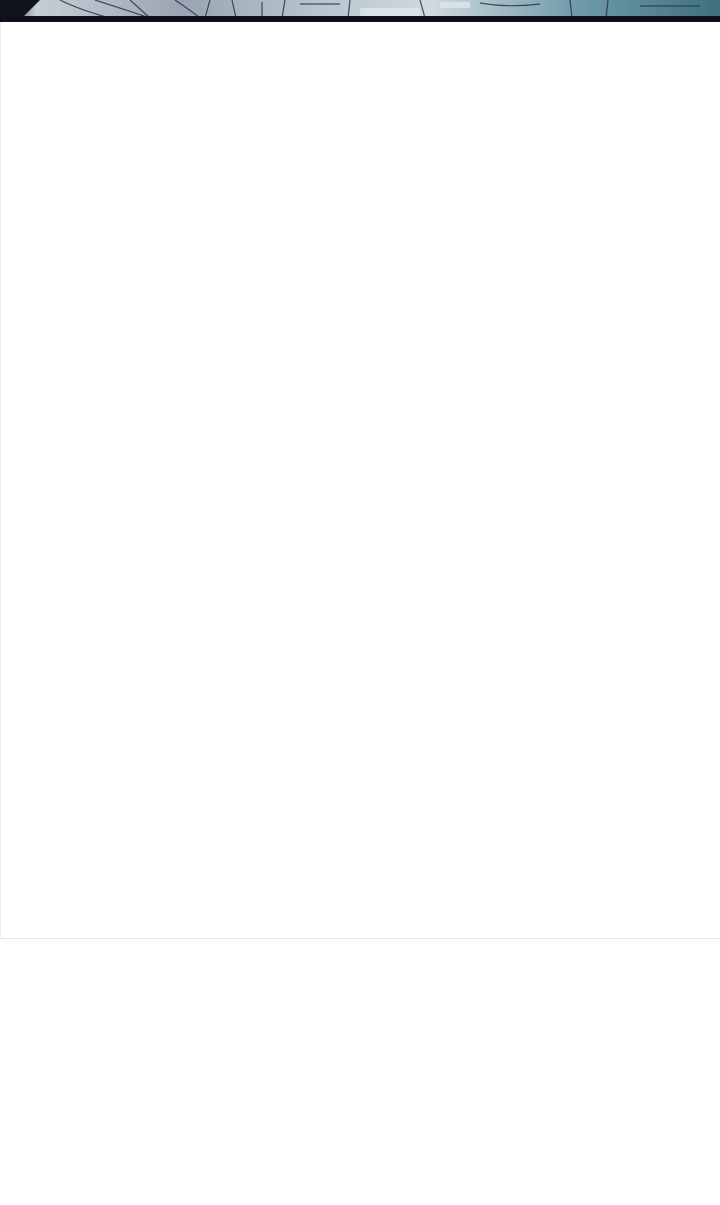 This screenshot has width=720, height=1205. I want to click on comic-artwork-strip, so click(360, 11).